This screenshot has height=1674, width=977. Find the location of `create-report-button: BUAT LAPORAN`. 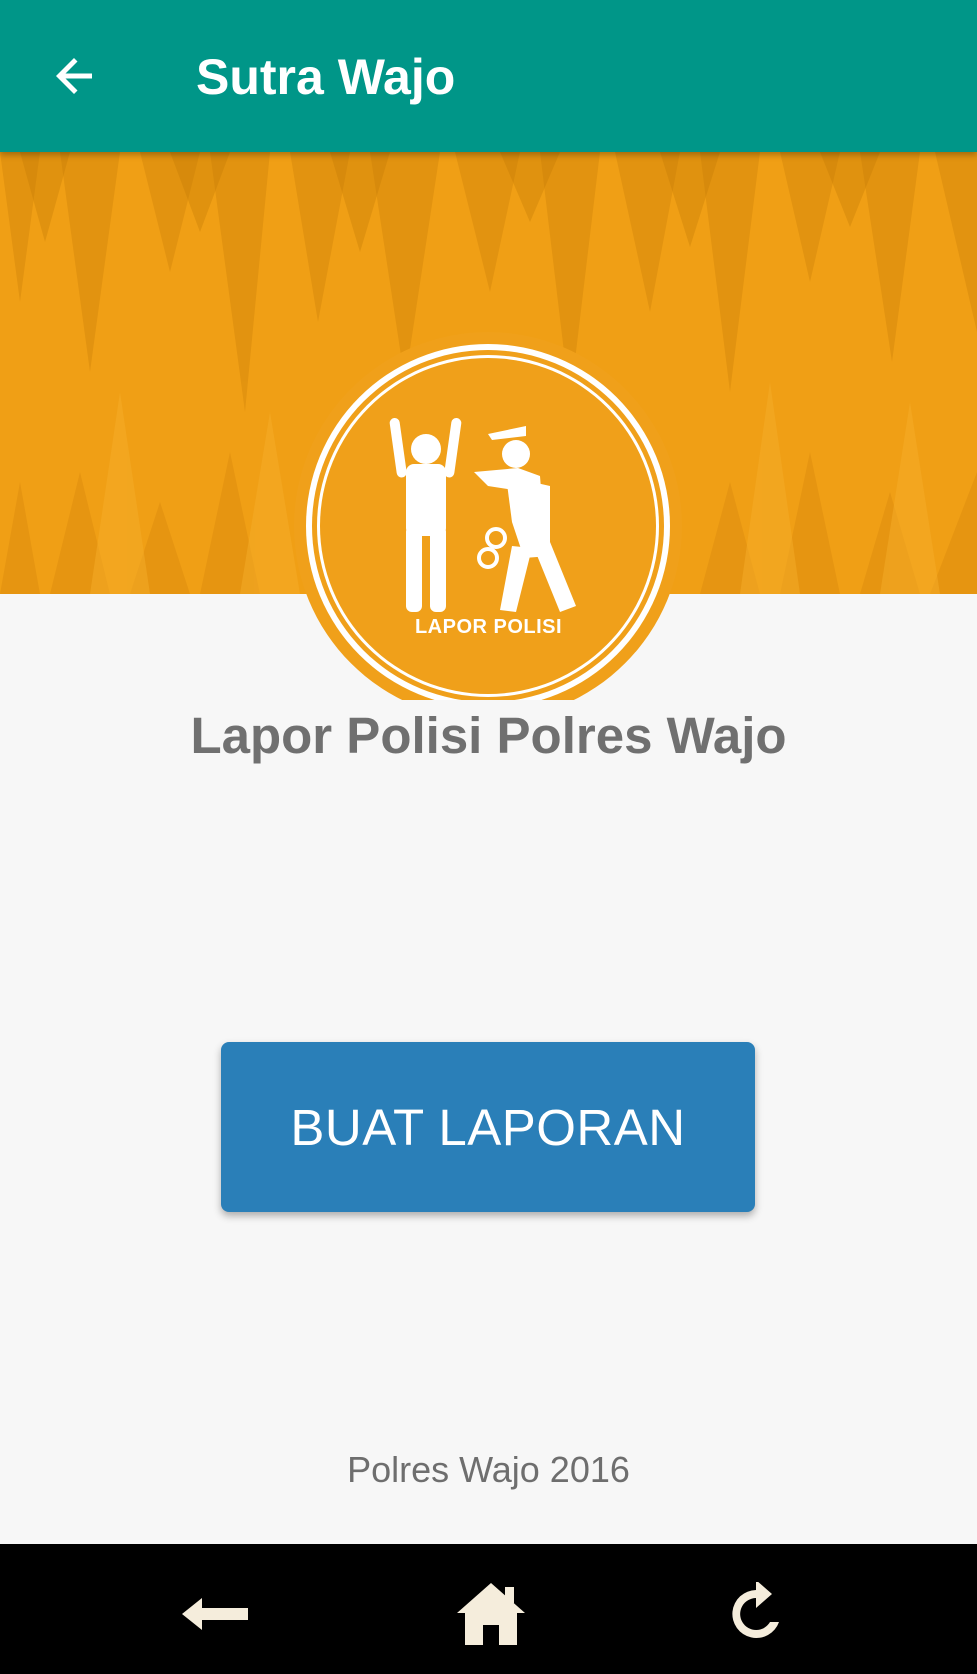

create-report-button: BUAT LAPORAN is located at coordinates (488, 1127).